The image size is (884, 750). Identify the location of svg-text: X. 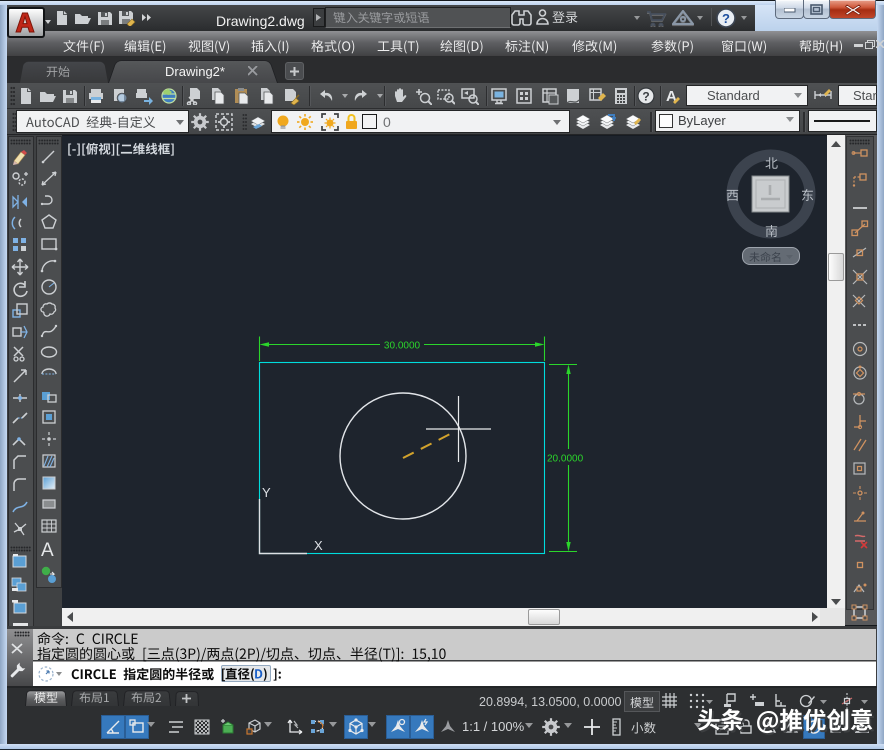
(318, 545).